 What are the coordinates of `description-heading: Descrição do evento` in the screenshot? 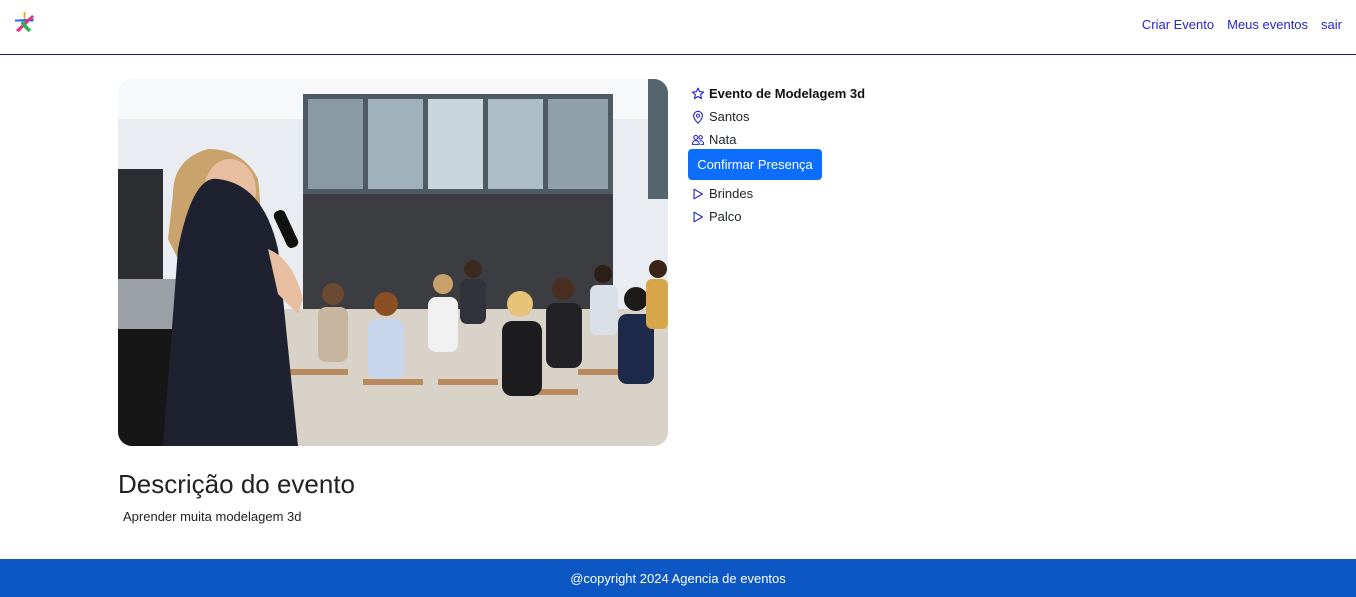 It's located at (237, 484).